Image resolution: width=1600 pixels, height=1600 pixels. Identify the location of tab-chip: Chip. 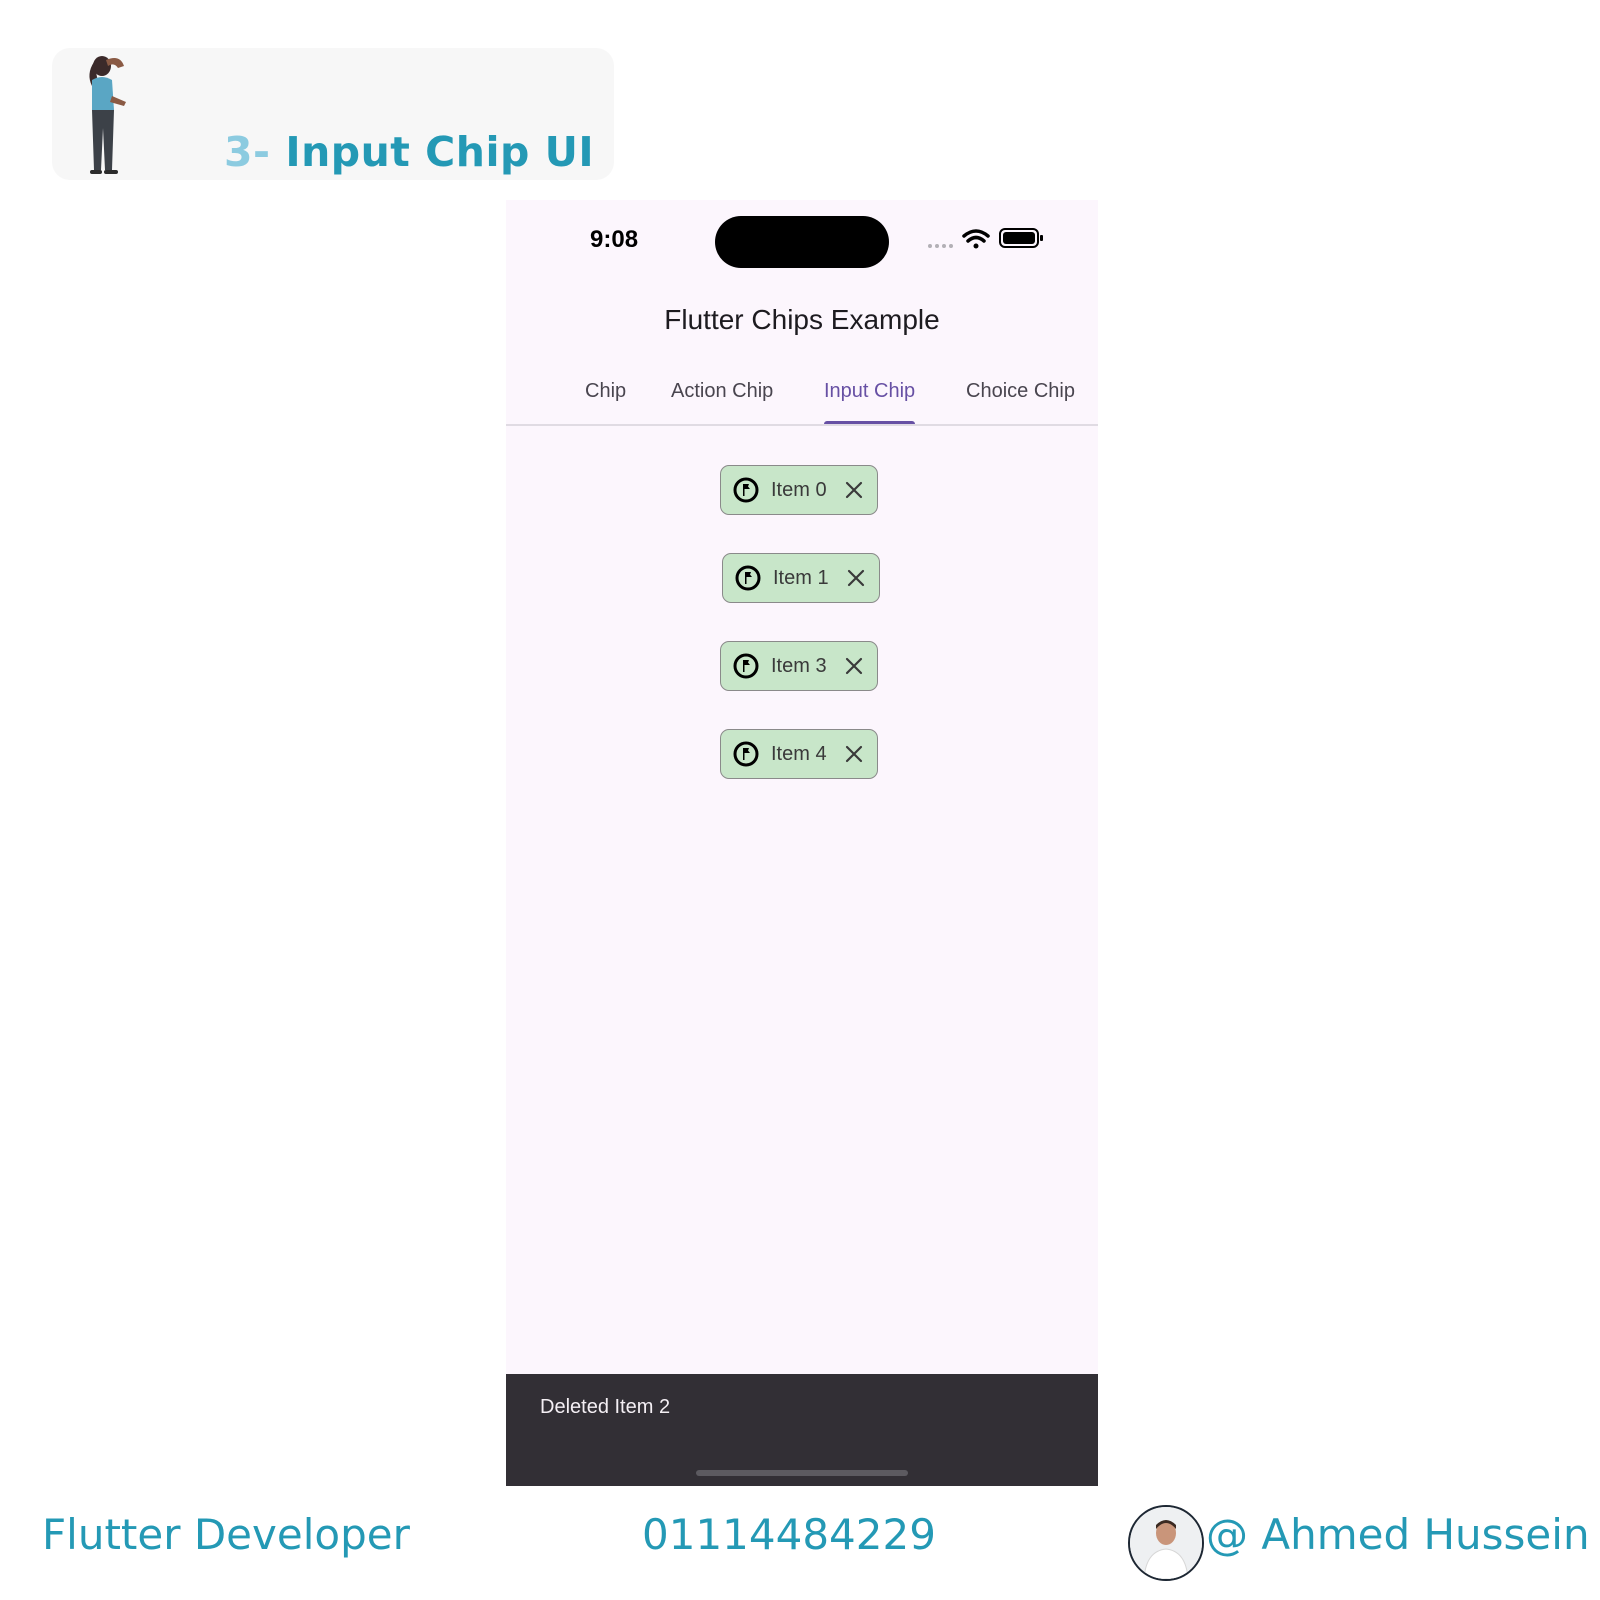
(605, 398).